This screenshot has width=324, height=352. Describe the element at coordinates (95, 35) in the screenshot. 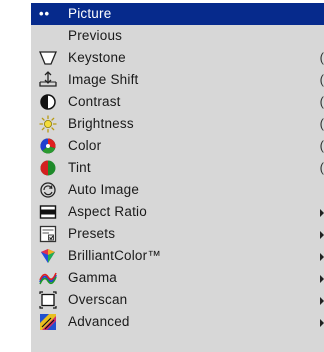

I see `menu-item-label: Previous` at that location.